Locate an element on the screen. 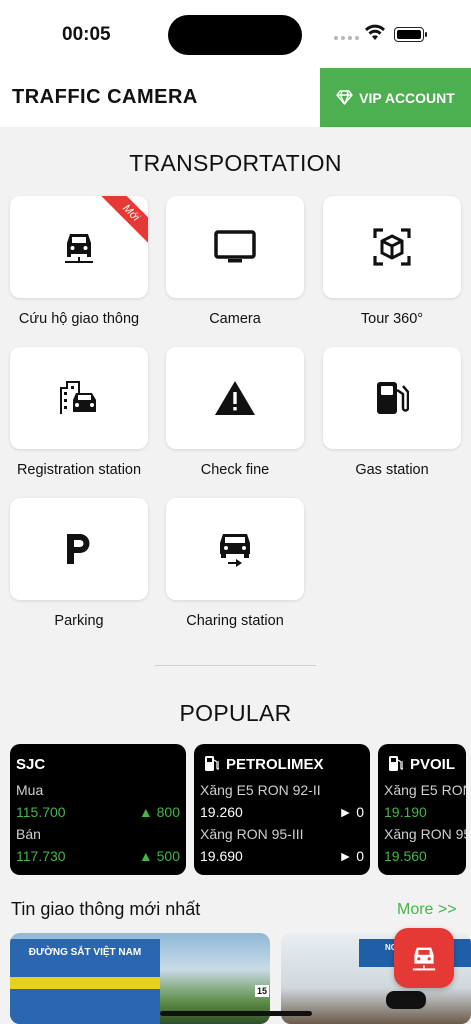 This screenshot has width=471, height=1024. rescue-fab-button is located at coordinates (424, 958).